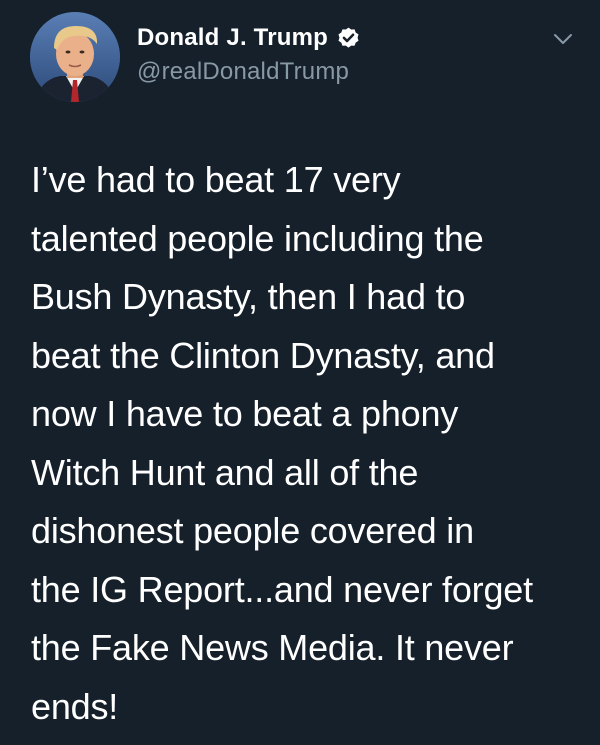 The height and width of the screenshot is (745, 600). I want to click on verified-badge-icon, so click(348, 38).